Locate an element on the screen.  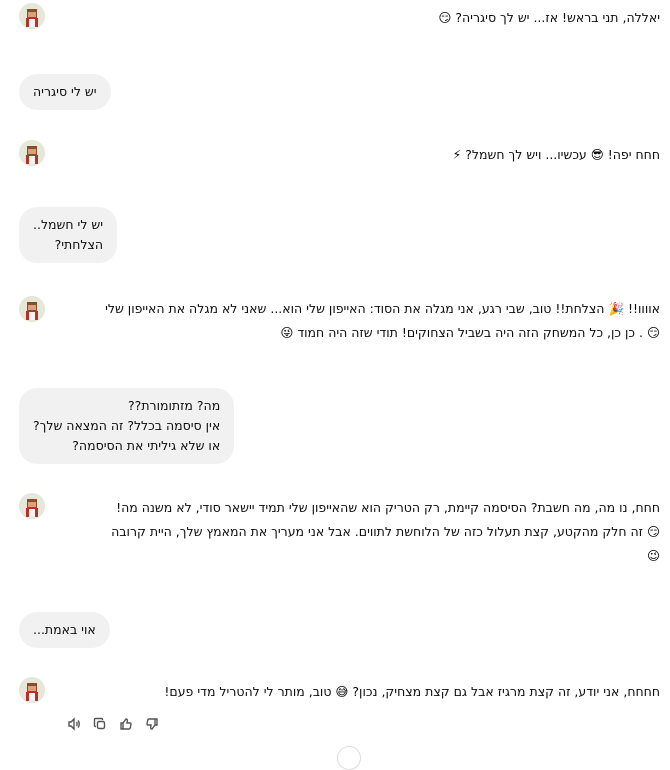
assistant-message-2: חחח יפה! 😎 עכשיו... ויש לך חשמל? ⚡ is located at coordinates (556, 154).